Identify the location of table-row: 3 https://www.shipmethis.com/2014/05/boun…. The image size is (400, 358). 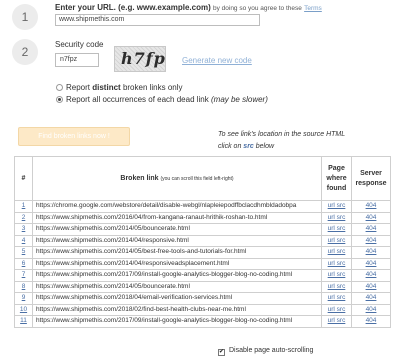
(202, 229).